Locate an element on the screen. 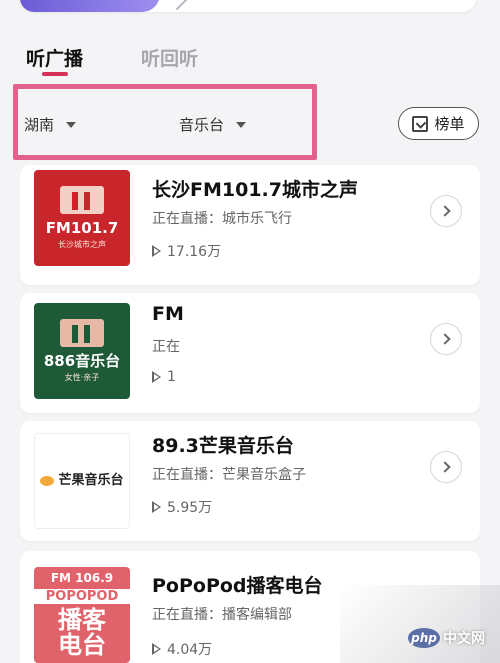 This screenshot has height=663, width=500. play-count: 5.95万 is located at coordinates (182, 507).